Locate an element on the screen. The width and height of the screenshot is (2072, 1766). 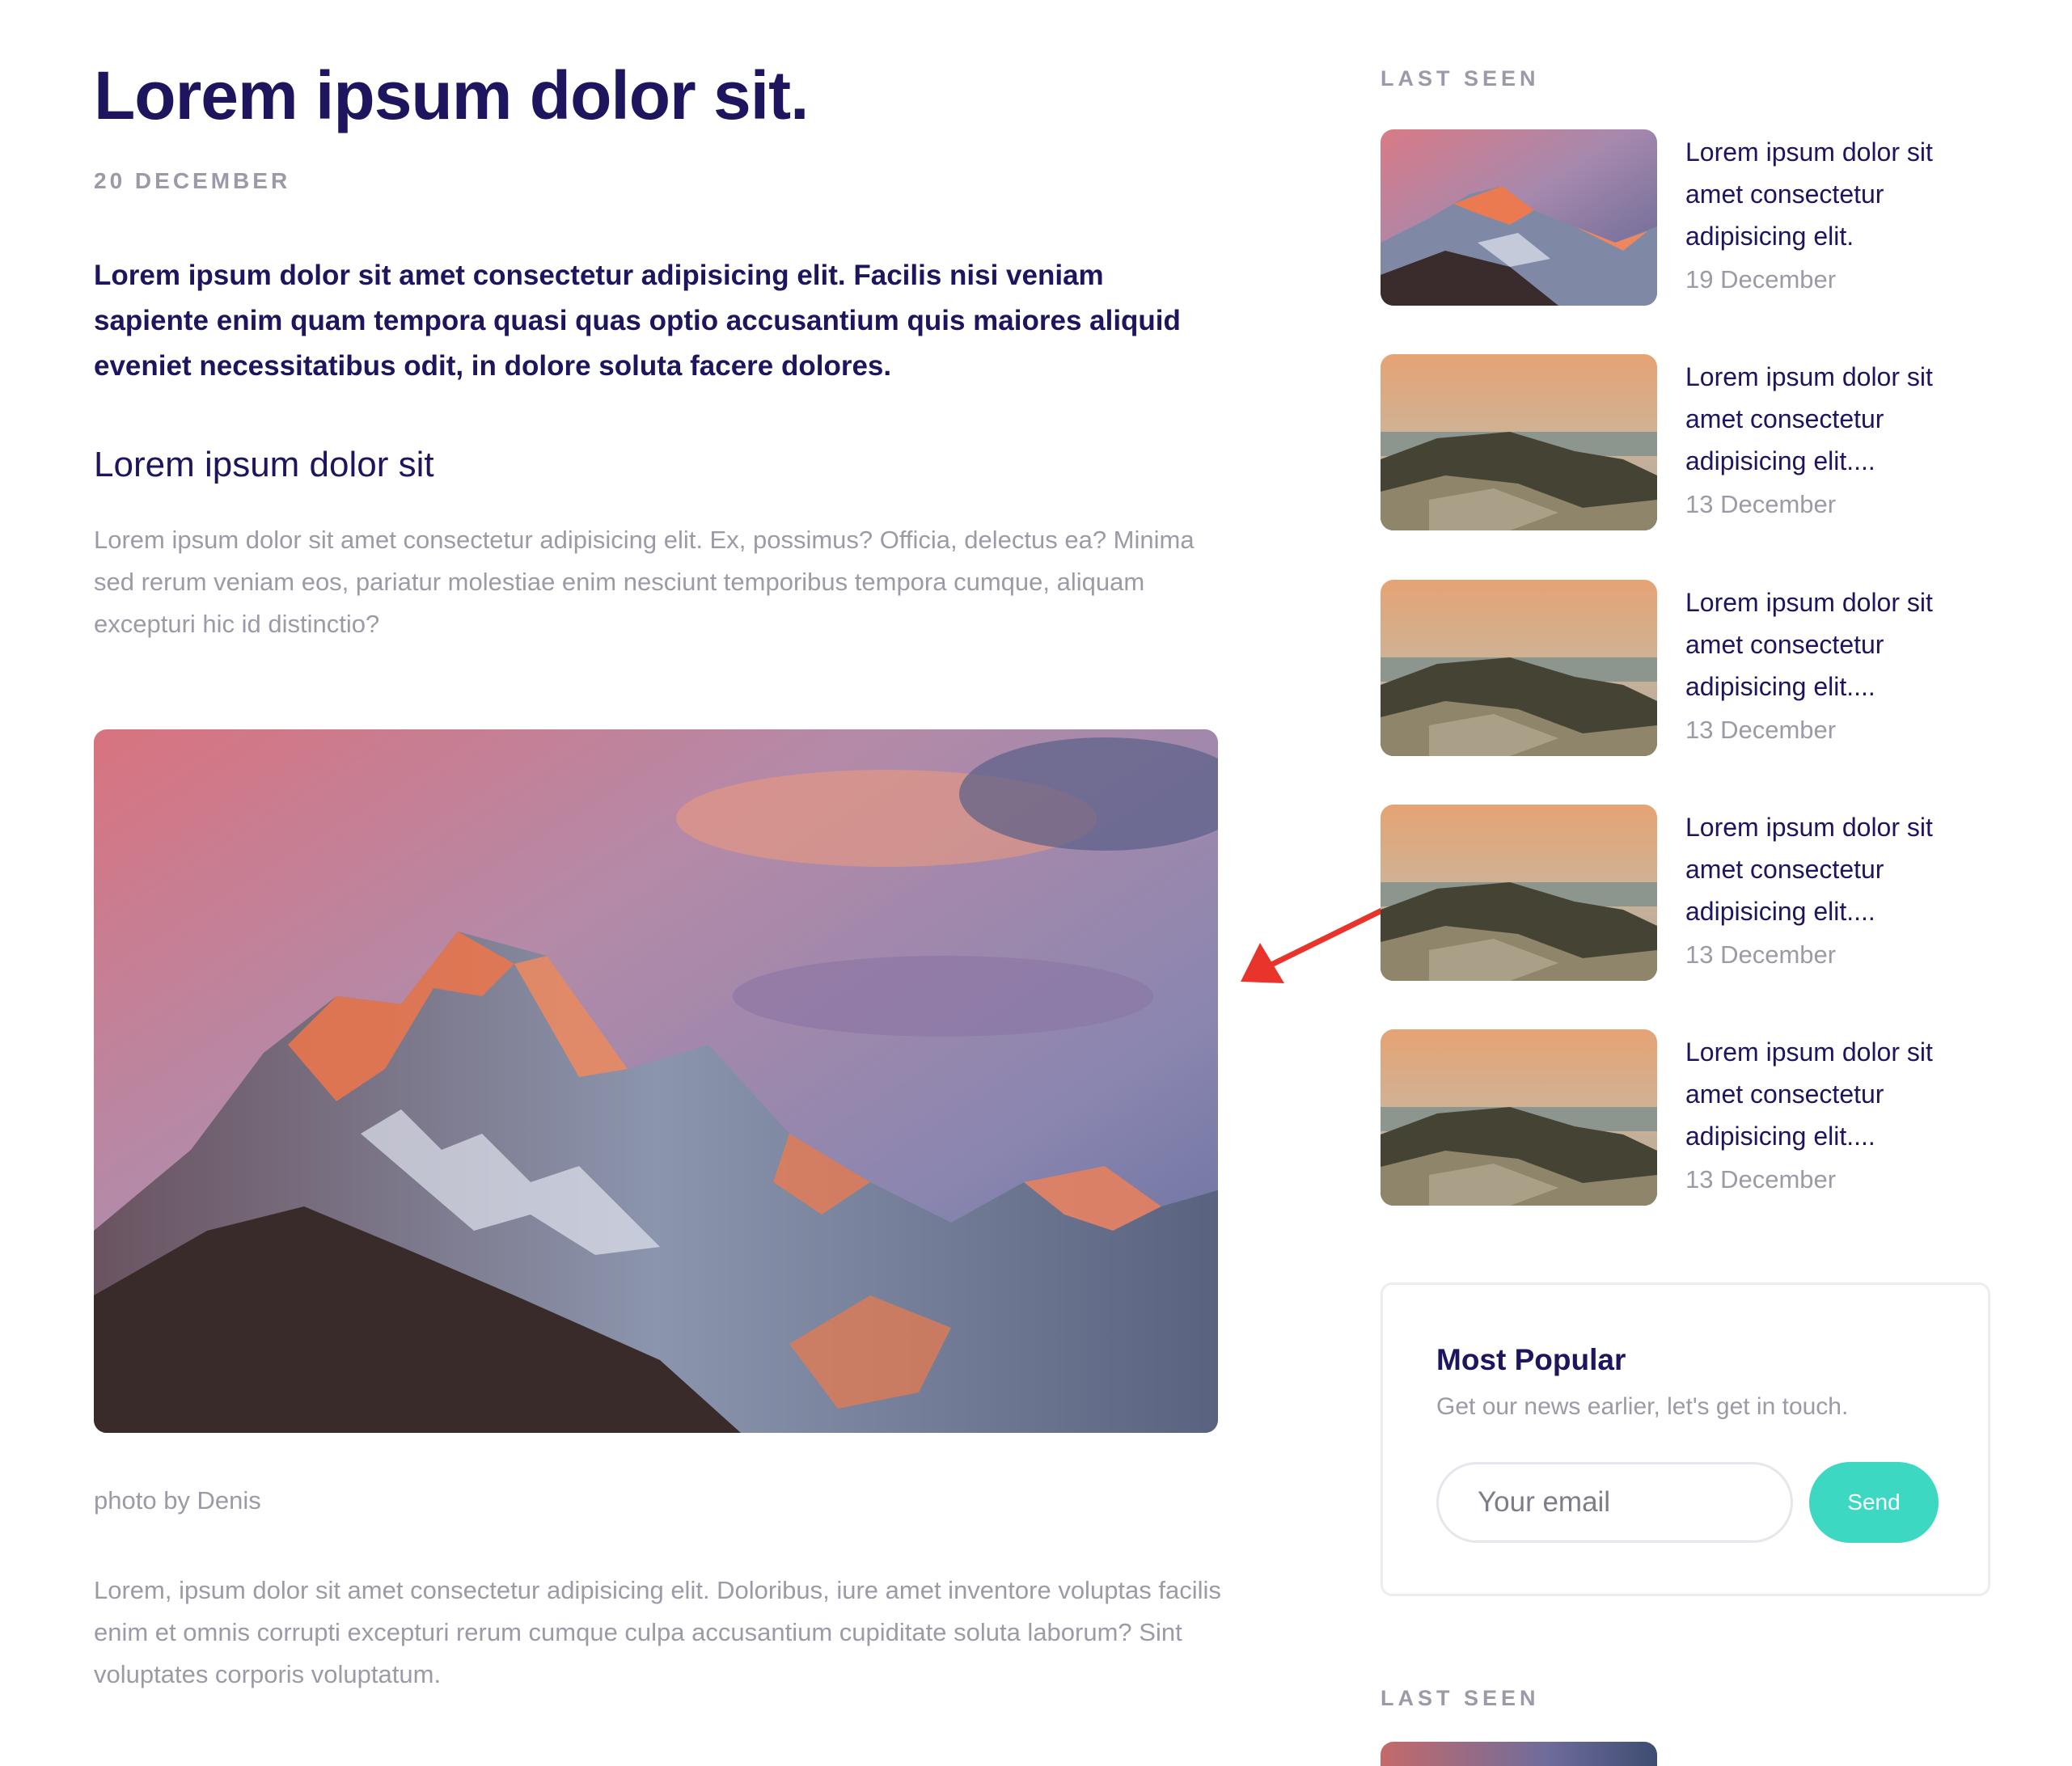
hero-caption: photo by Denis is located at coordinates (177, 1500).